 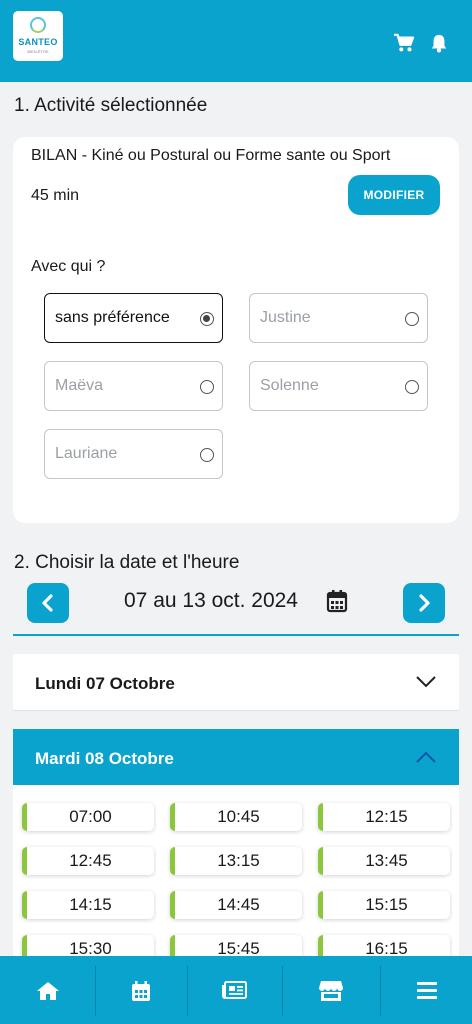 I want to click on logo-tagline: BIEN-ÊTRE, so click(x=38, y=51).